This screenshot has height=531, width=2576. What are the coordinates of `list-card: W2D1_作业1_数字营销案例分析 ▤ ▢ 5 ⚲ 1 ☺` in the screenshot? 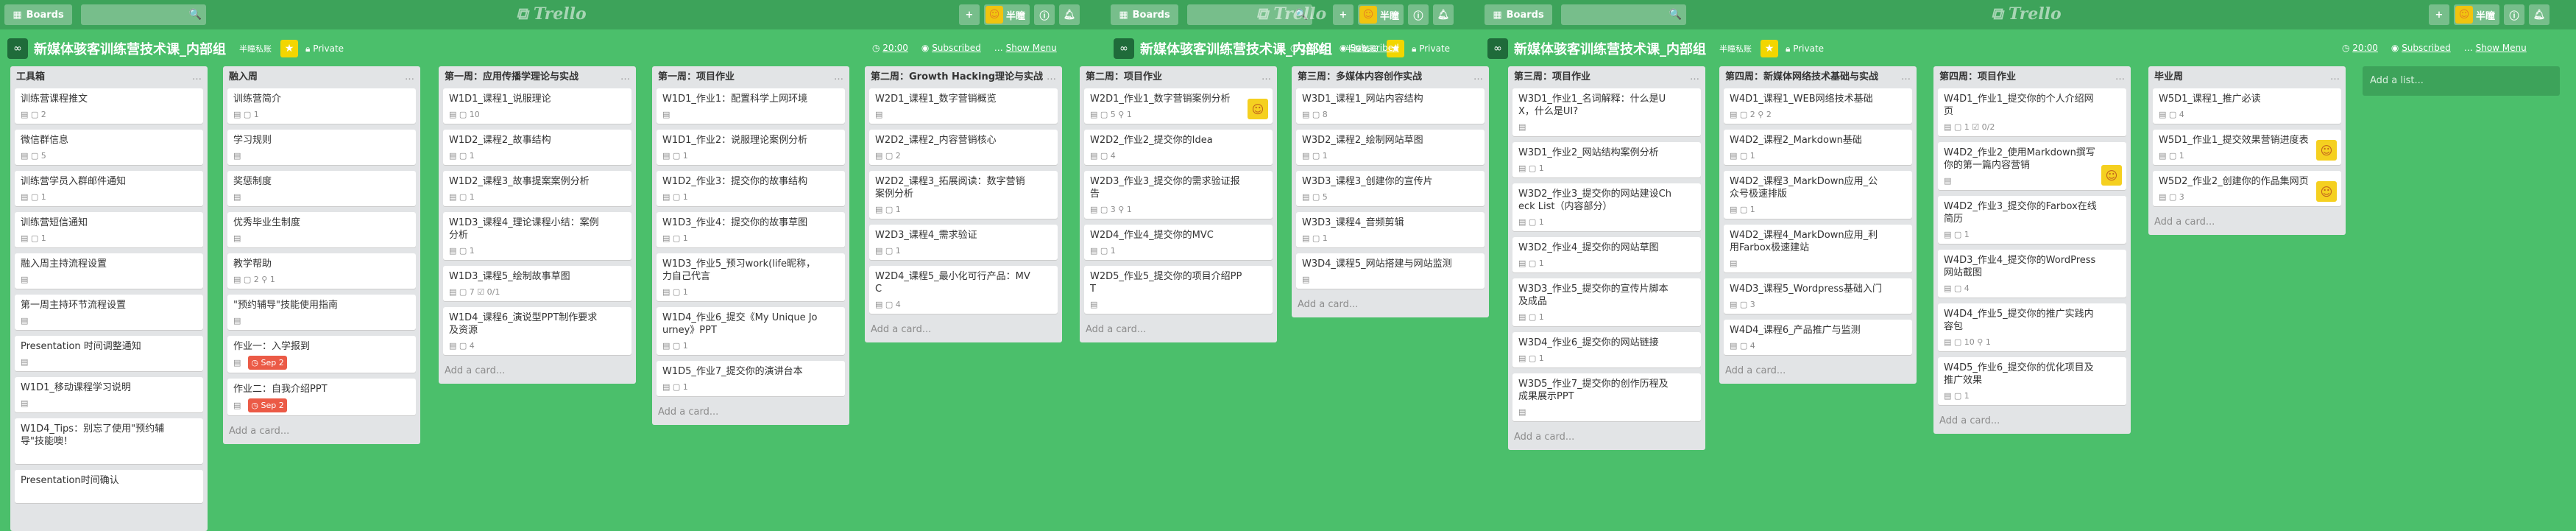 It's located at (1178, 106).